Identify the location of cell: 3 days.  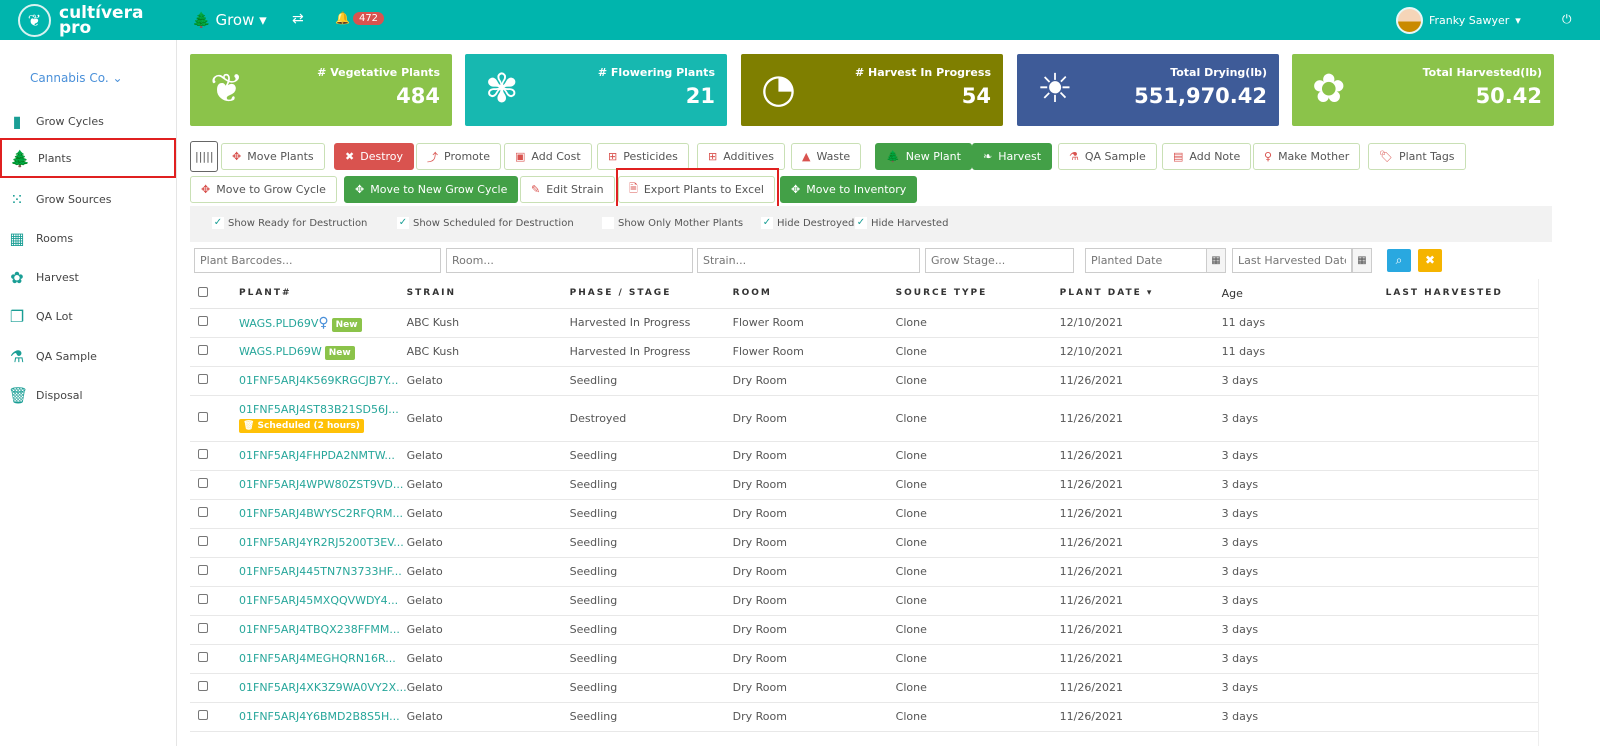
(1303, 456).